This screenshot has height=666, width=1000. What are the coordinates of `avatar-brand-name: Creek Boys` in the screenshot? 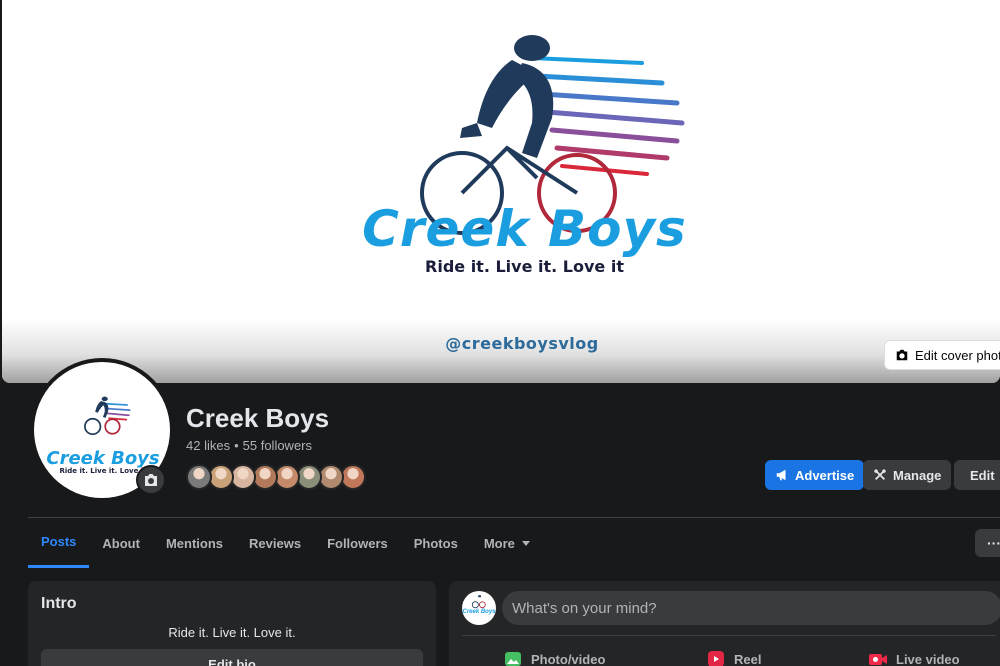 It's located at (479, 612).